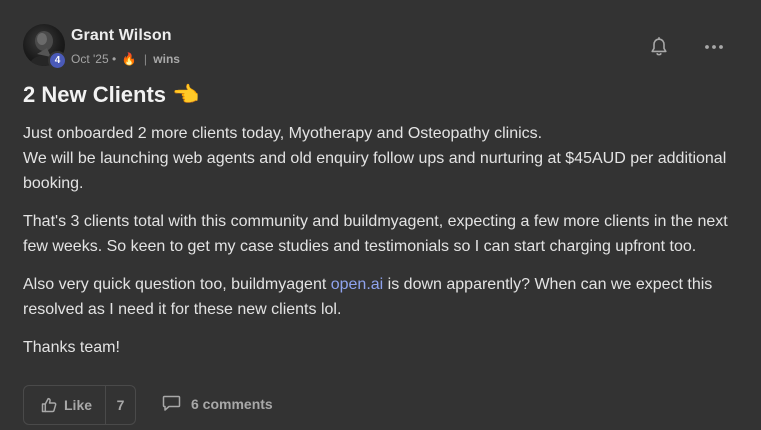 This screenshot has height=430, width=761. I want to click on post-date: Oct '25, so click(90, 59).